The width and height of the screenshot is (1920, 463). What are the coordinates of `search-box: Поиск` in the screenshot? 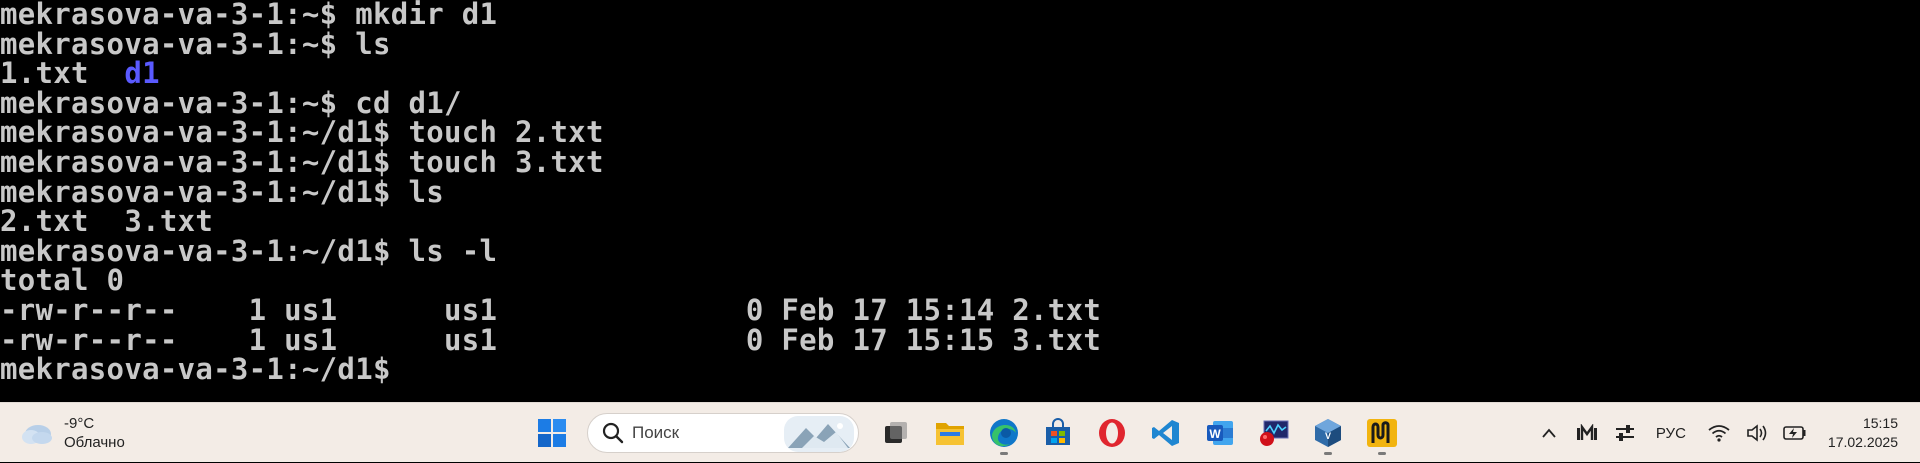 It's located at (723, 433).